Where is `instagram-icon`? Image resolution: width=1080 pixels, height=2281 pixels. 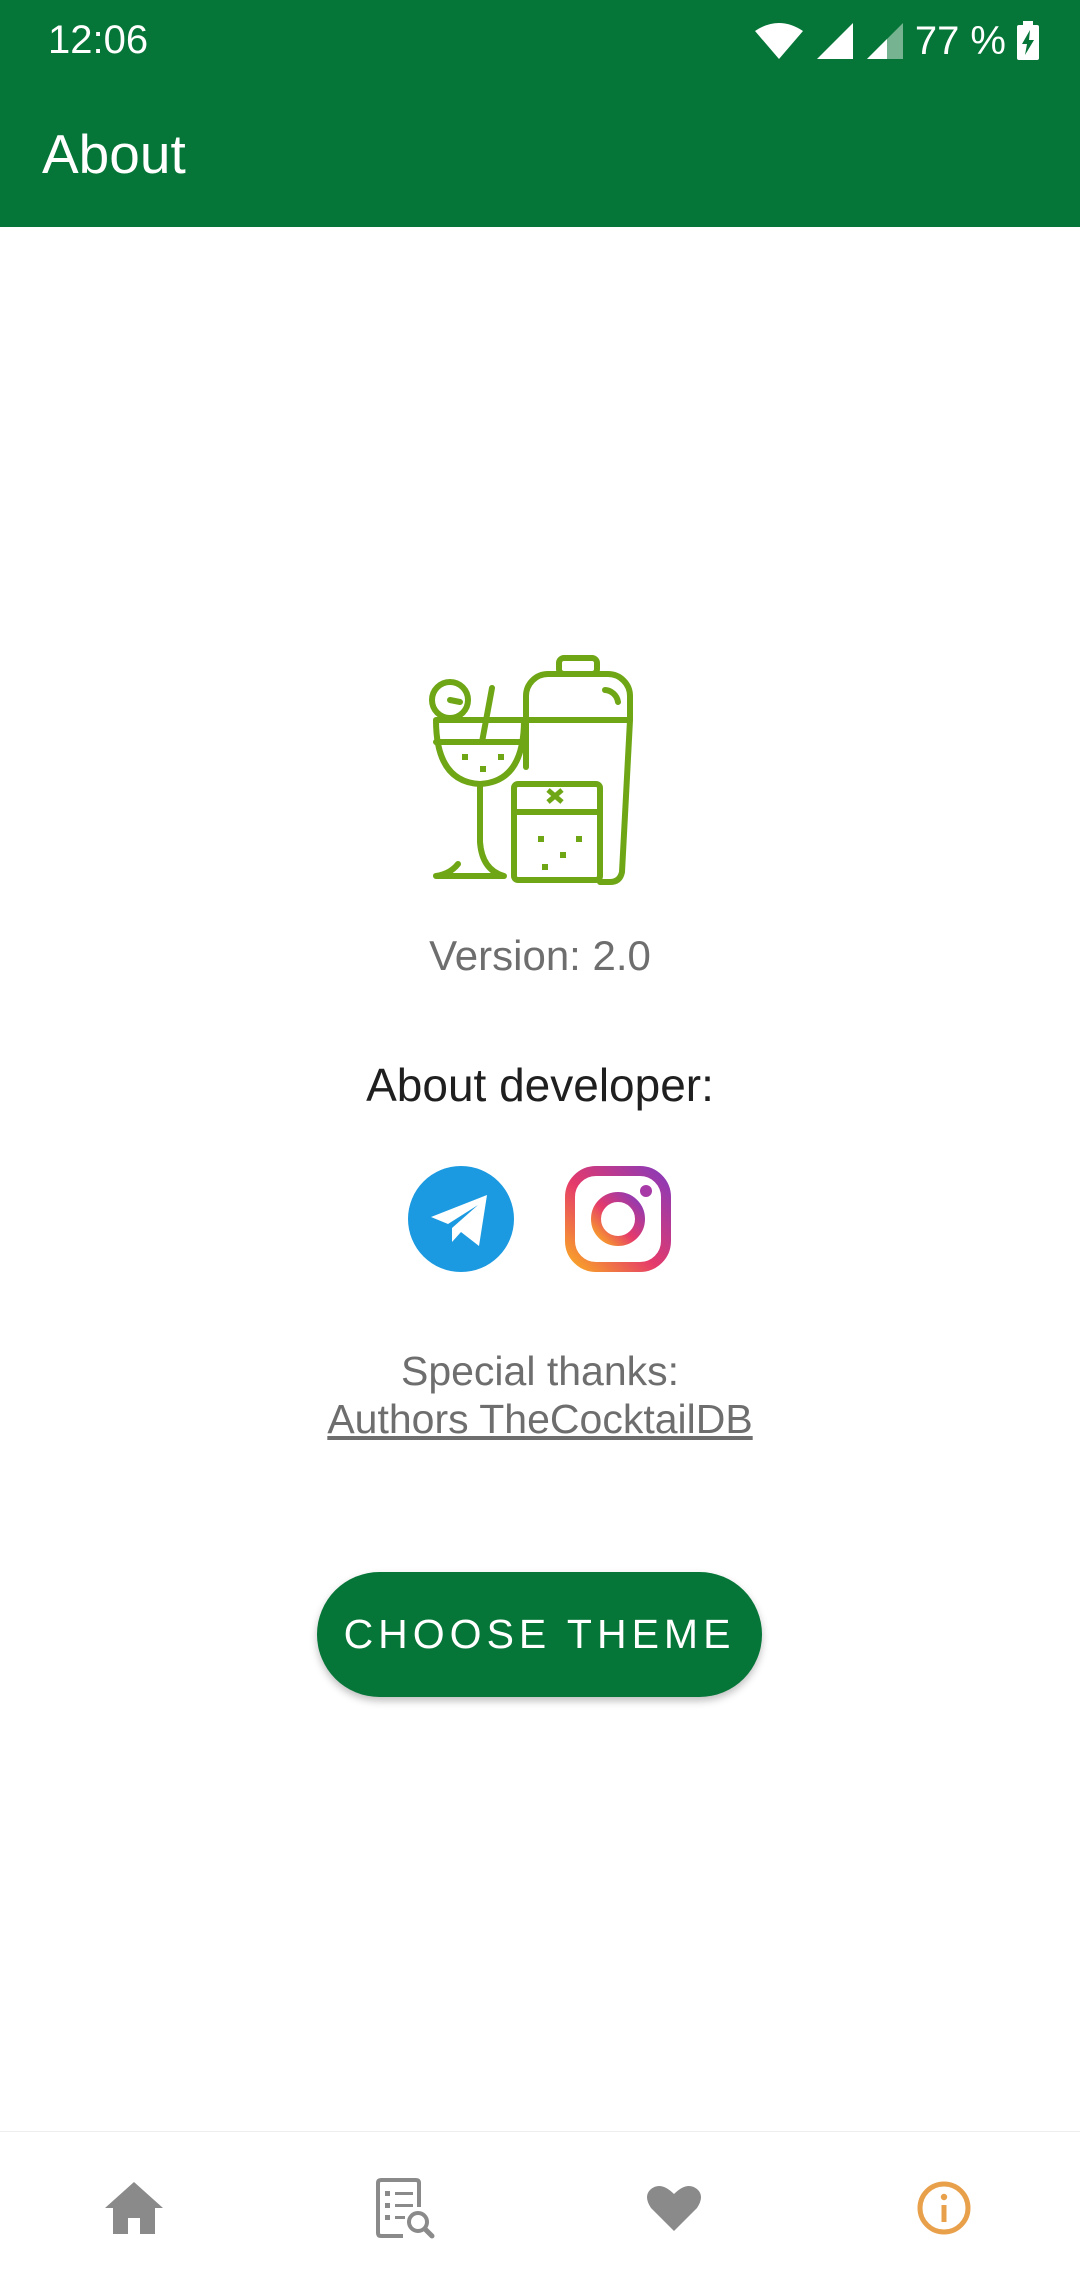
instagram-icon is located at coordinates (618, 1219).